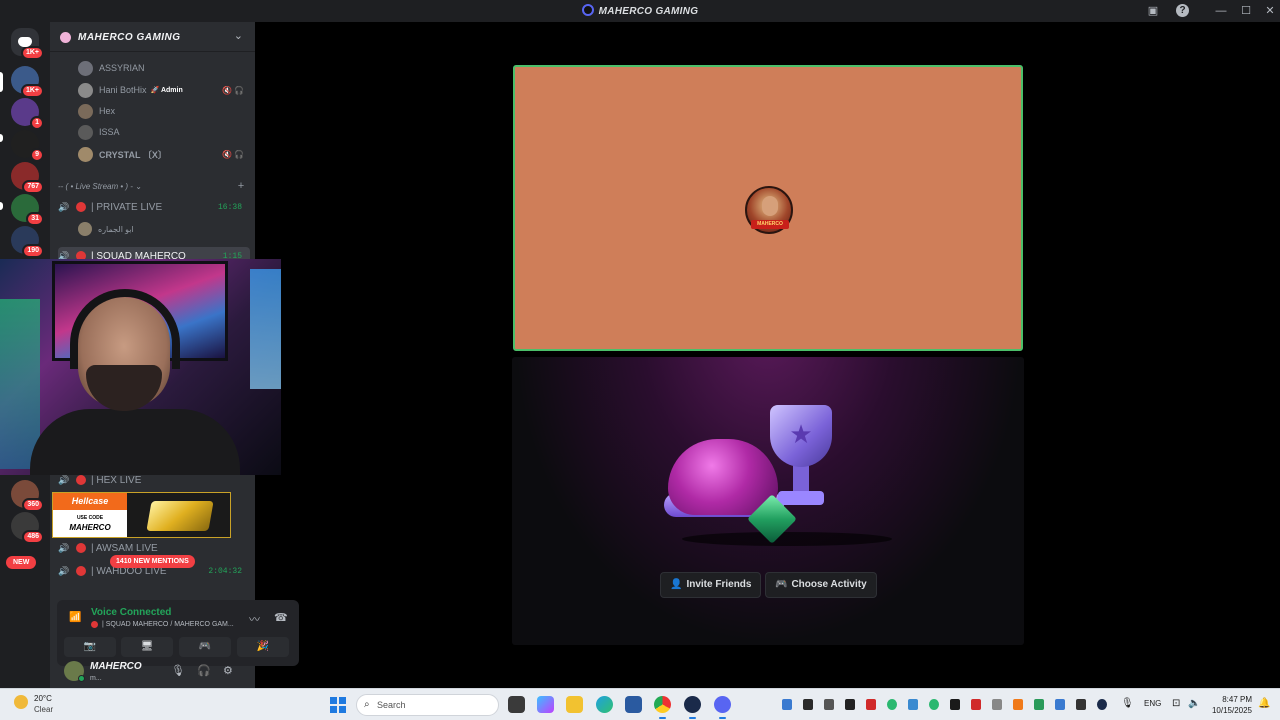 The height and width of the screenshot is (720, 1280). What do you see at coordinates (1153, 11) in the screenshot?
I see `inbox-icon: ▣` at bounding box center [1153, 11].